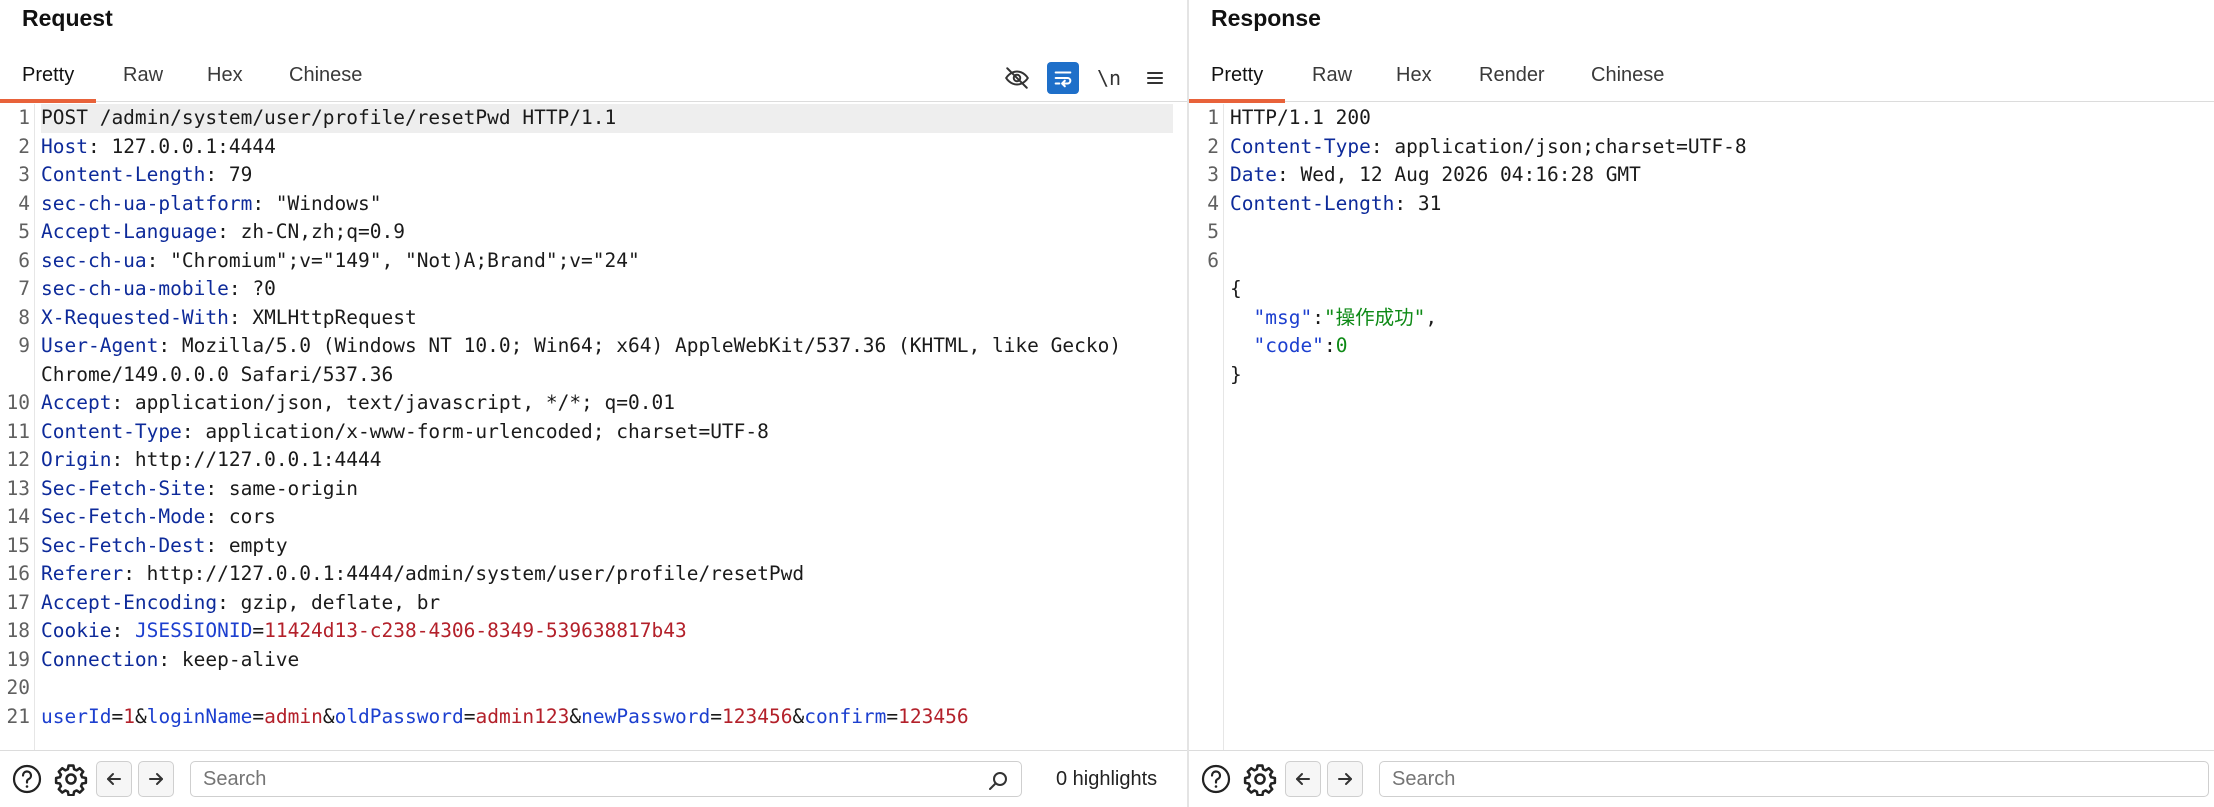 Image resolution: width=2214 pixels, height=807 pixels. What do you see at coordinates (1414, 78) in the screenshot?
I see `response-tab-hex: Hex` at bounding box center [1414, 78].